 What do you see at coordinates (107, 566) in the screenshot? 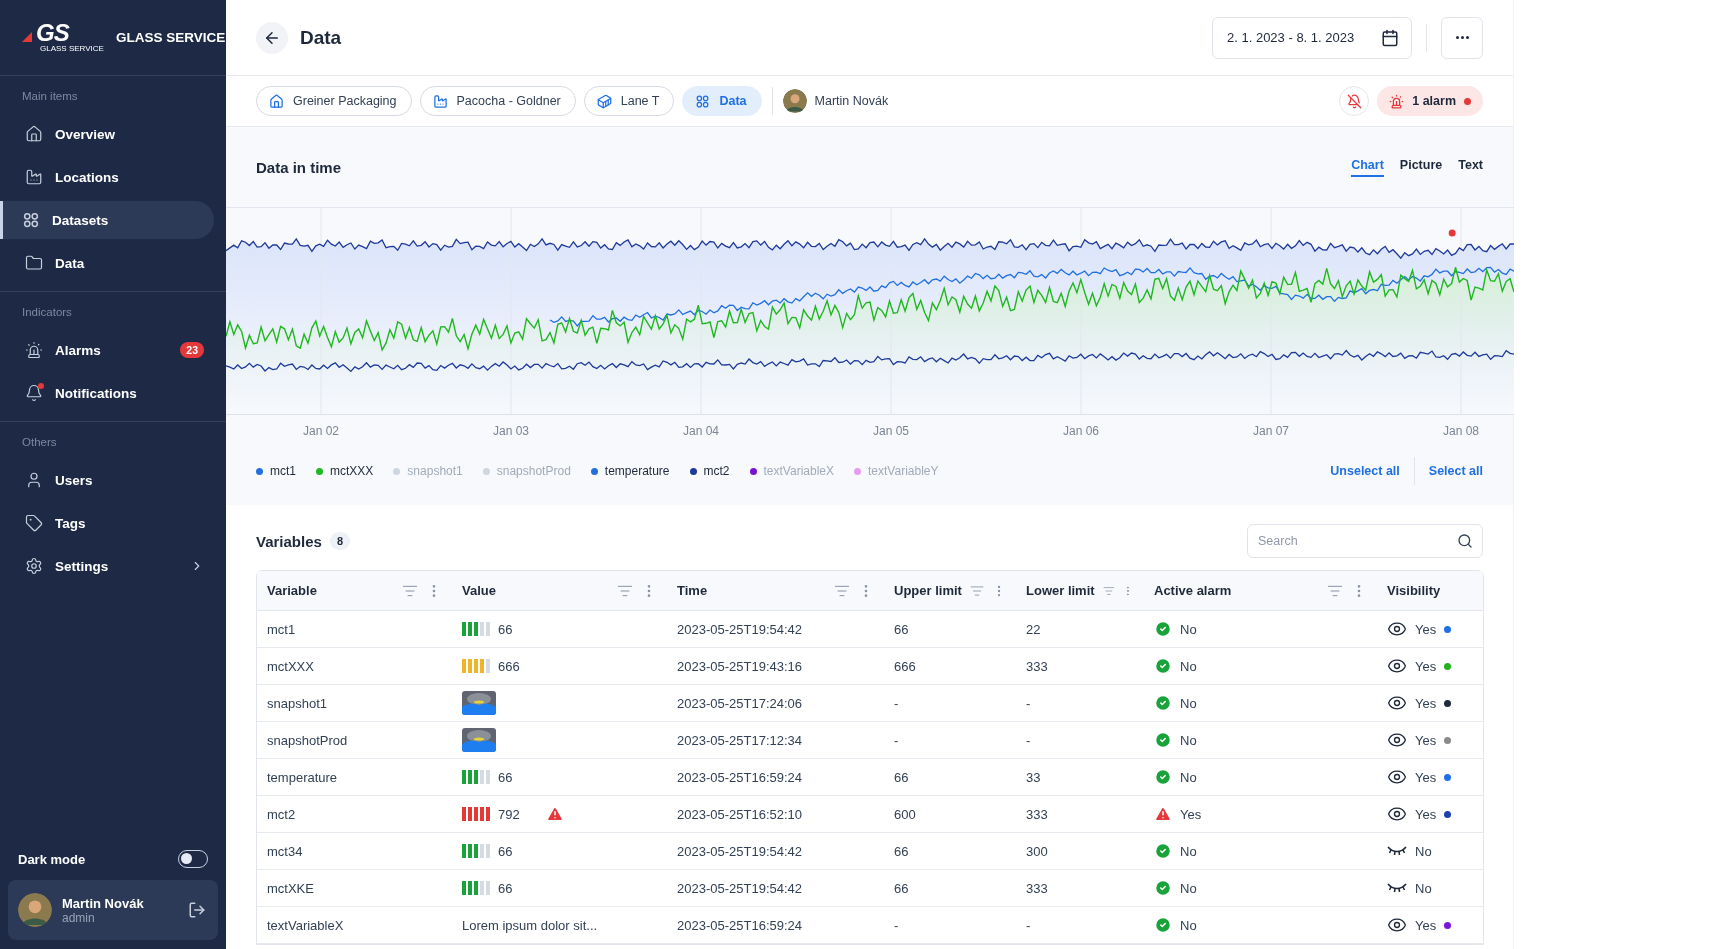
I see `nav-item: Settings` at bounding box center [107, 566].